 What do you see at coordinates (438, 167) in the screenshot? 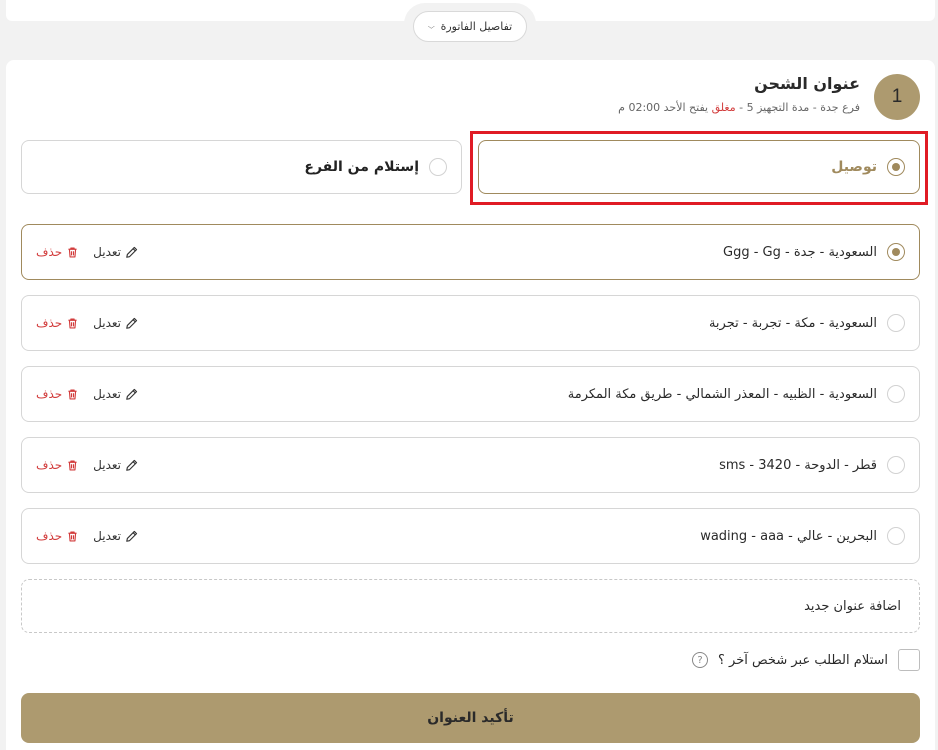
I see `pickup-radio` at bounding box center [438, 167].